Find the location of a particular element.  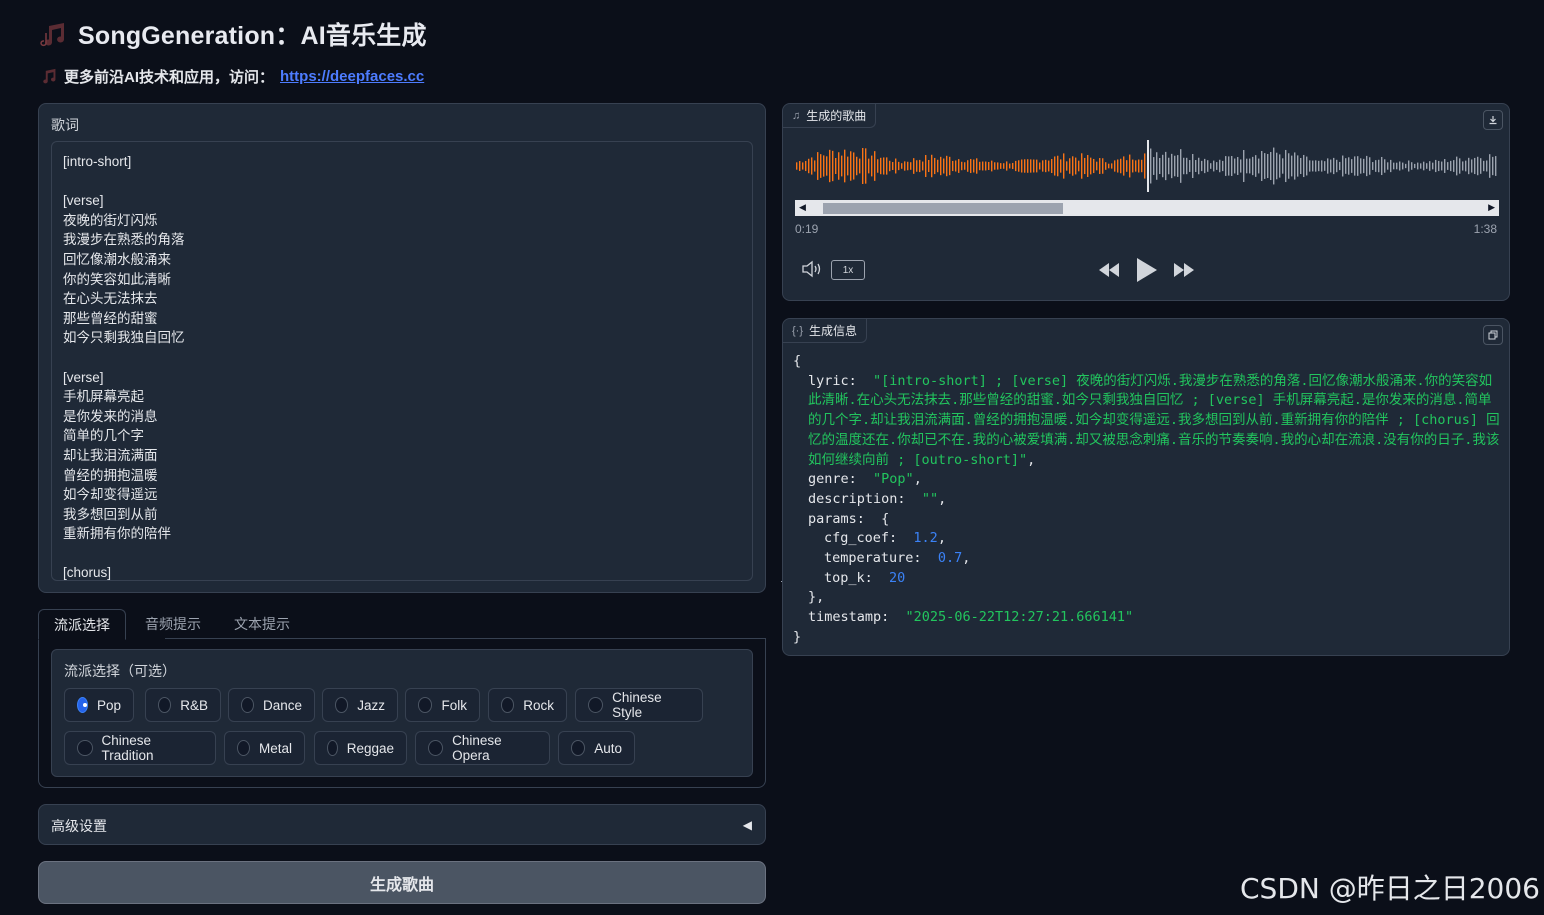

json-description-line: description: "", is located at coordinates (877, 498).